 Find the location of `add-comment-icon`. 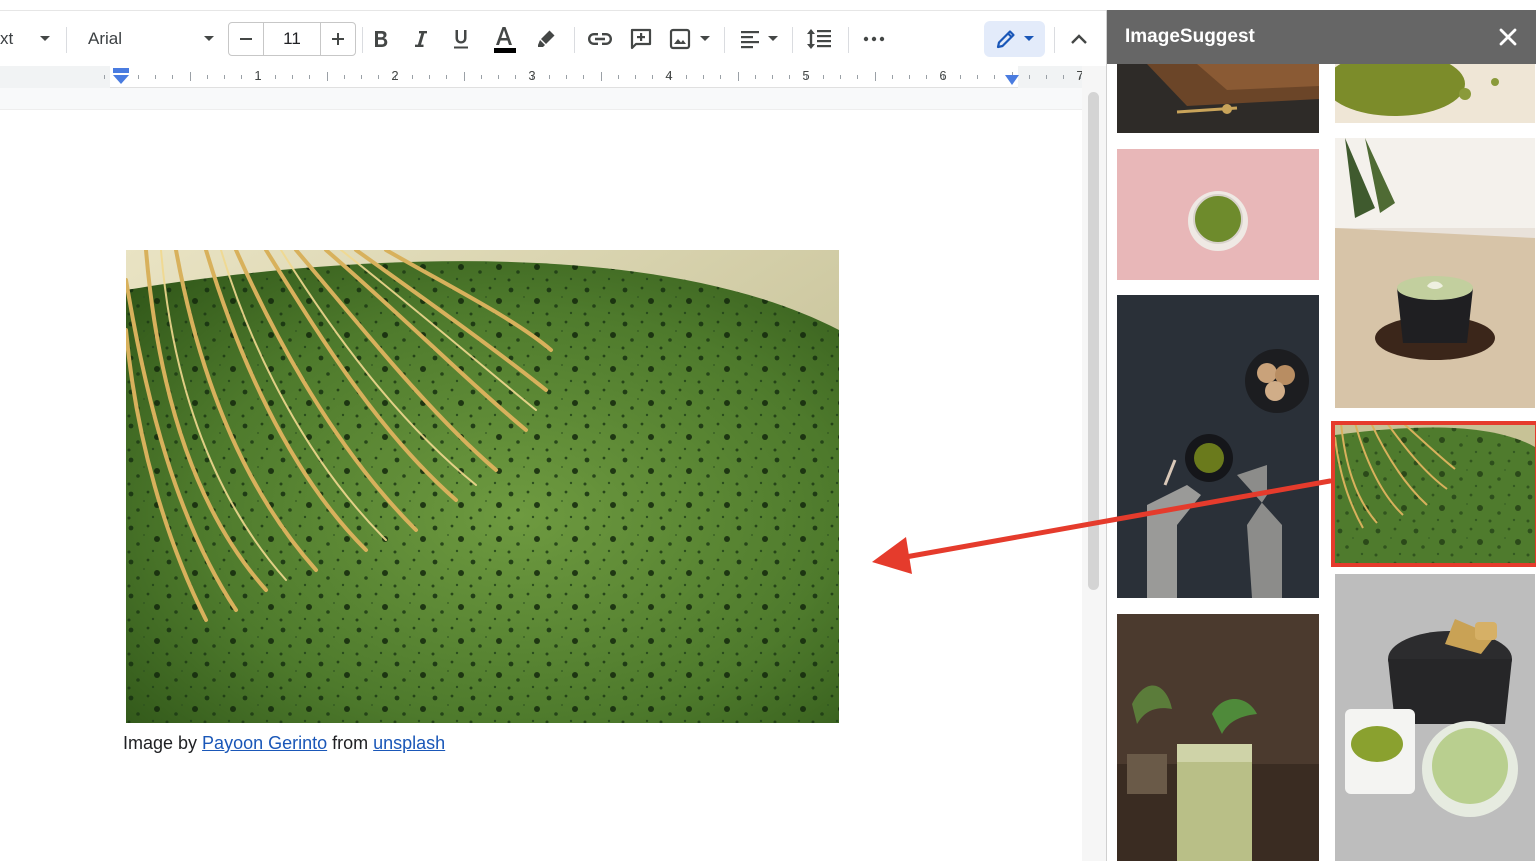

add-comment-icon is located at coordinates (641, 39).